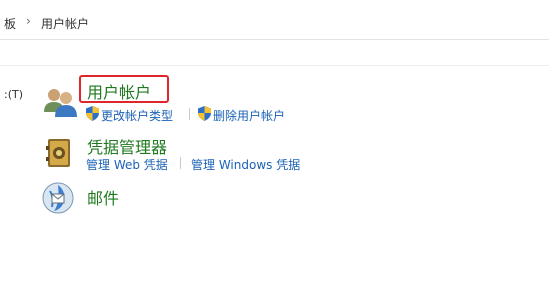 The width and height of the screenshot is (549, 283). Describe the element at coordinates (10, 23) in the screenshot. I see `breadcrumb-previous: 板` at that location.